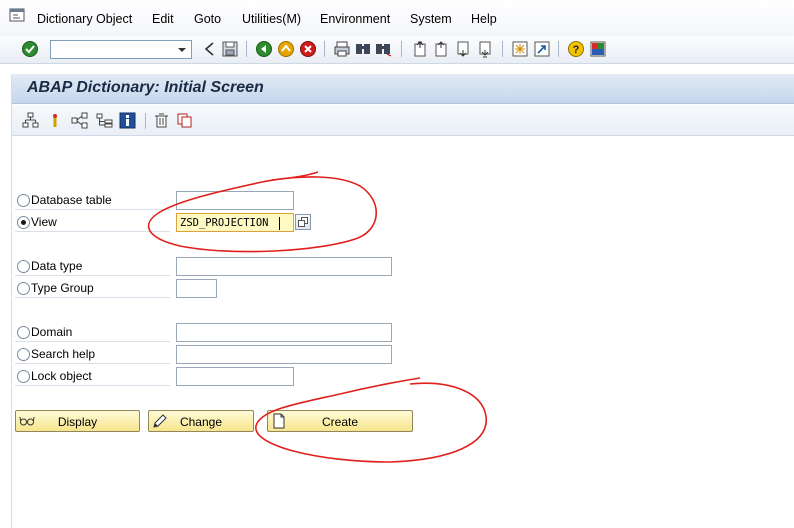 Image resolution: width=794 pixels, height=528 pixels. Describe the element at coordinates (210, 49) in the screenshot. I see `back-icon` at that location.